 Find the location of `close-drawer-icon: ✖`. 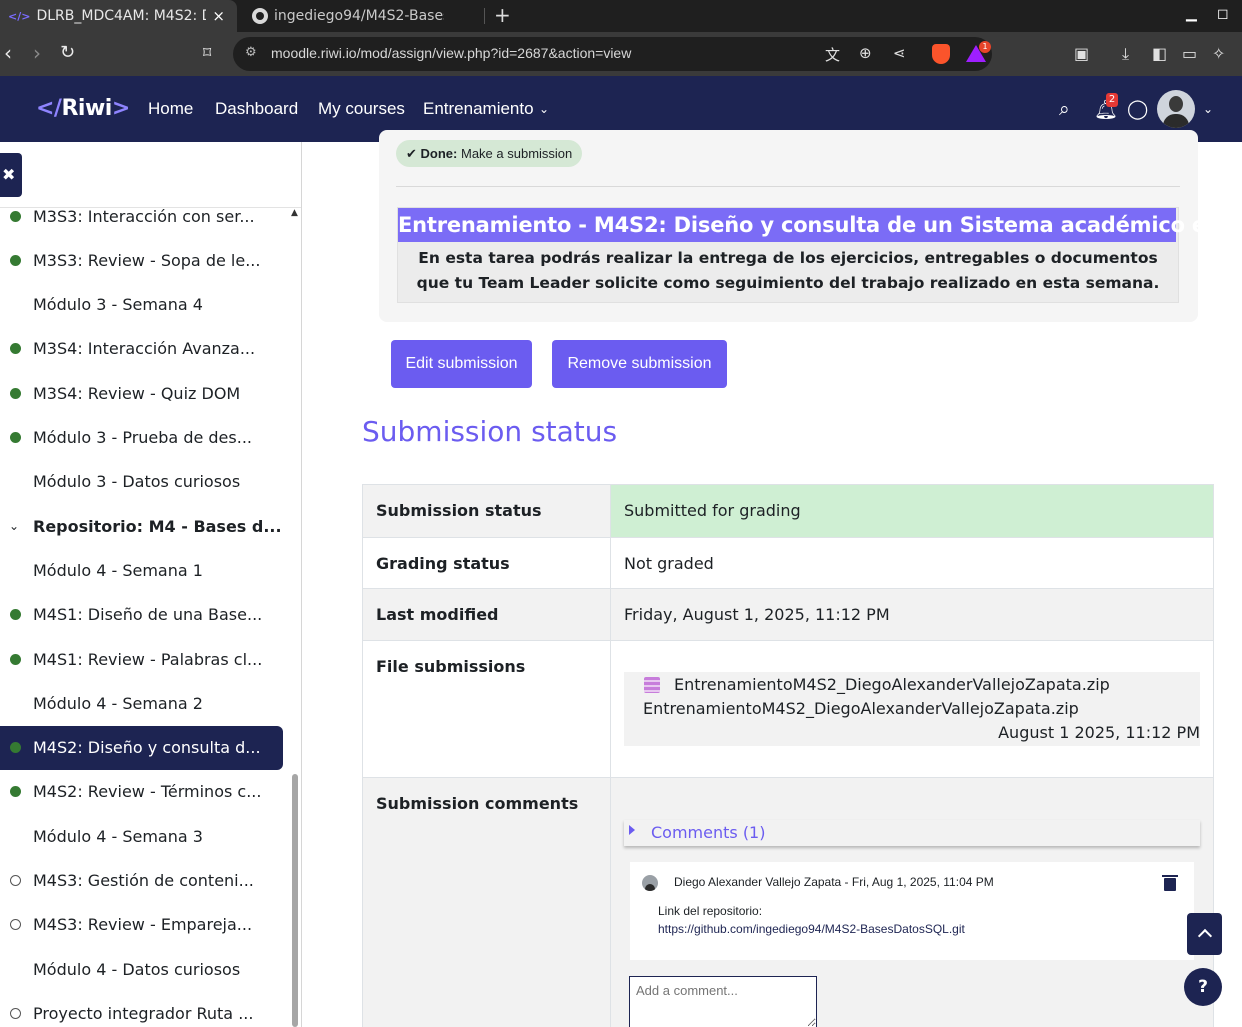

close-drawer-icon: ✖ is located at coordinates (11, 175).